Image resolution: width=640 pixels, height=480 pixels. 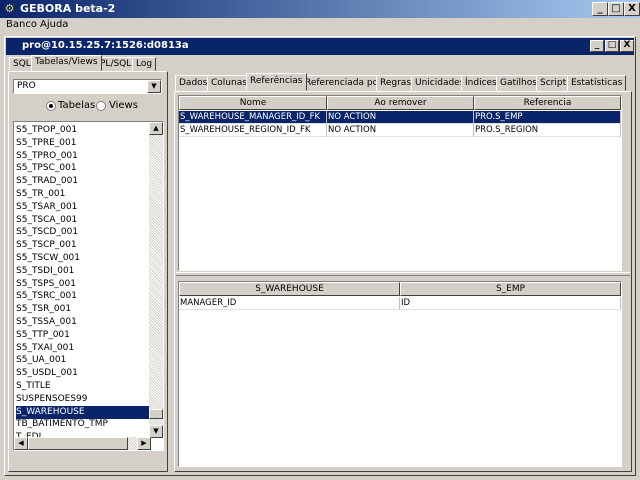 What do you see at coordinates (123, 105) in the screenshot?
I see `radio-views-label: Views` at bounding box center [123, 105].